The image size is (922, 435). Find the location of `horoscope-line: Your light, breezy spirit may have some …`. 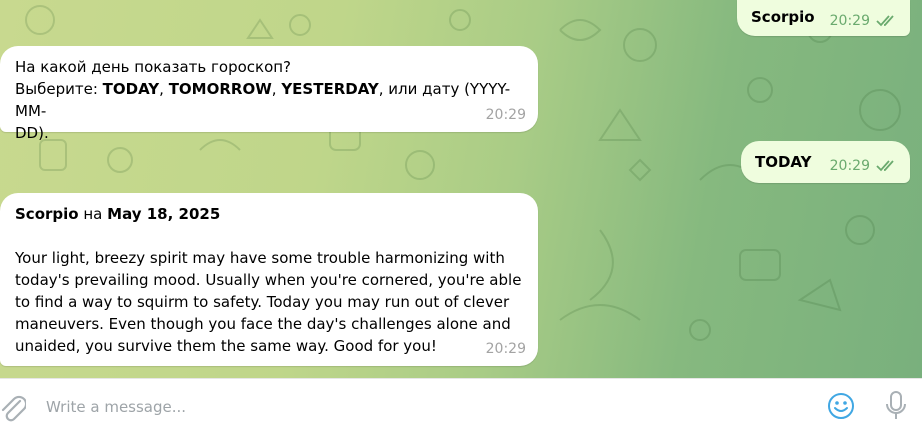

horoscope-line: Your light, breezy spirit may have some … is located at coordinates (260, 258).